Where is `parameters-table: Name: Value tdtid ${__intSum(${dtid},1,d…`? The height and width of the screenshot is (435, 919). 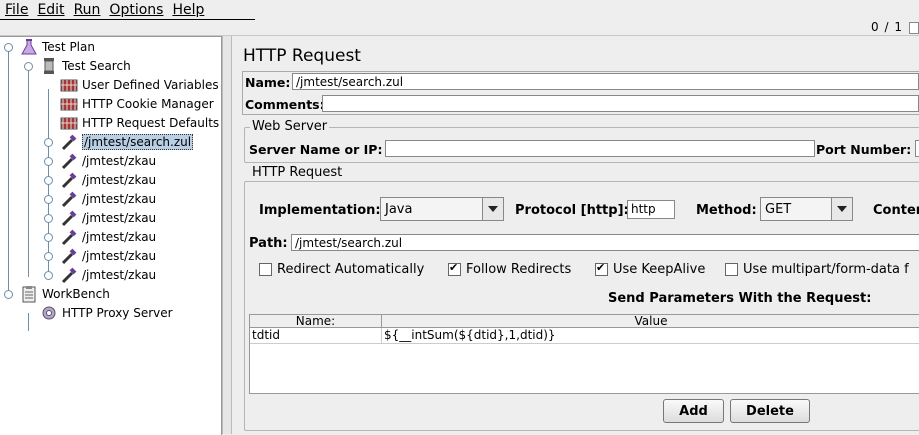
parameters-table: Name: Value tdtid ${__intSum(${dtid},1,d… is located at coordinates (584, 354).